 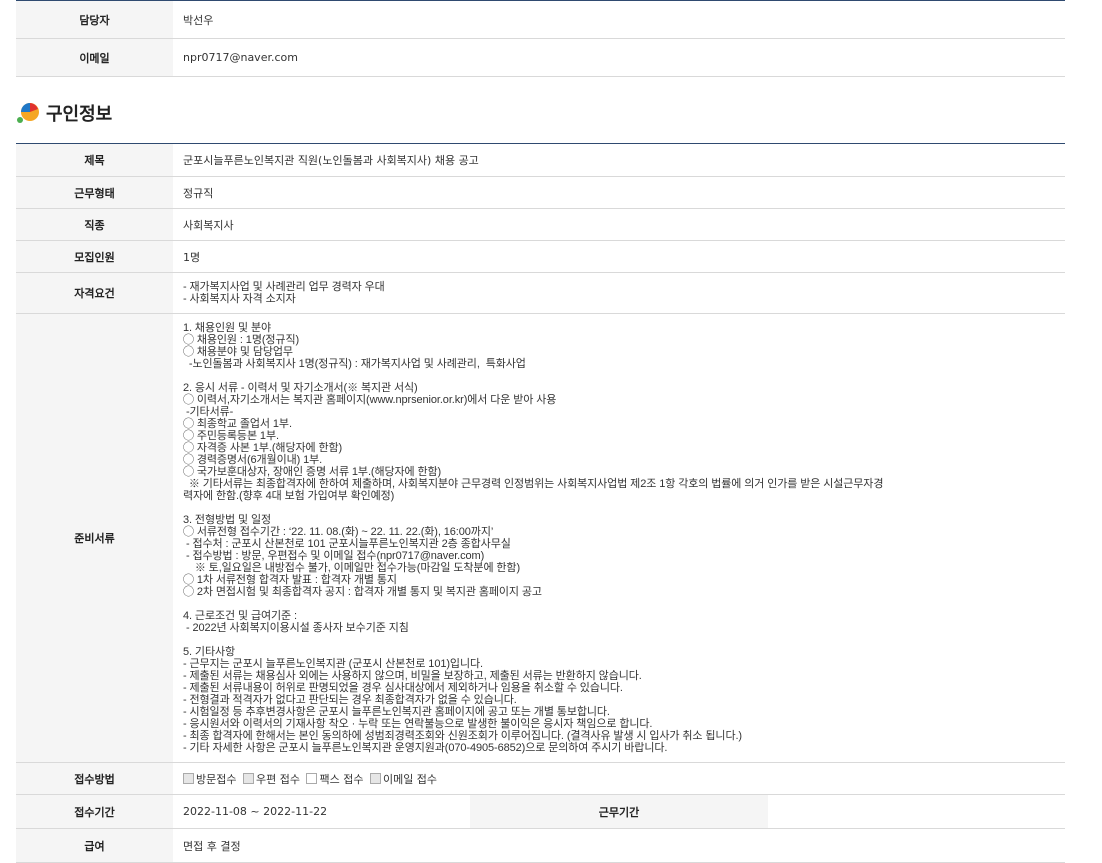 I want to click on table-row: 제목 군포시늘푸른노인복지관 직원(노인돌봄과 사회복지사) 채용 공고, so click(x=540, y=160).